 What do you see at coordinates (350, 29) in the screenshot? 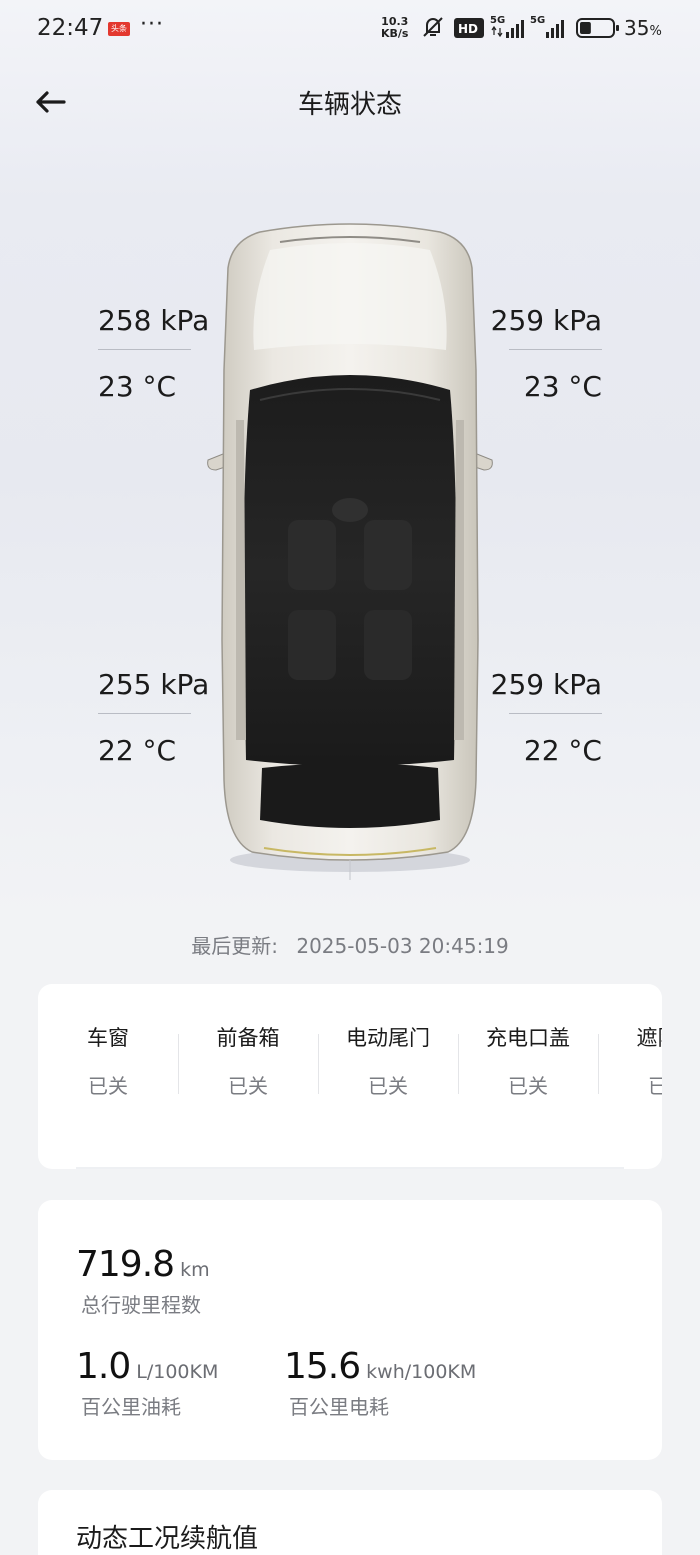
I see `status-bar: 22:47 头条 ··· 10.3 KB/s HD 5G 5G 35%` at bounding box center [350, 29].